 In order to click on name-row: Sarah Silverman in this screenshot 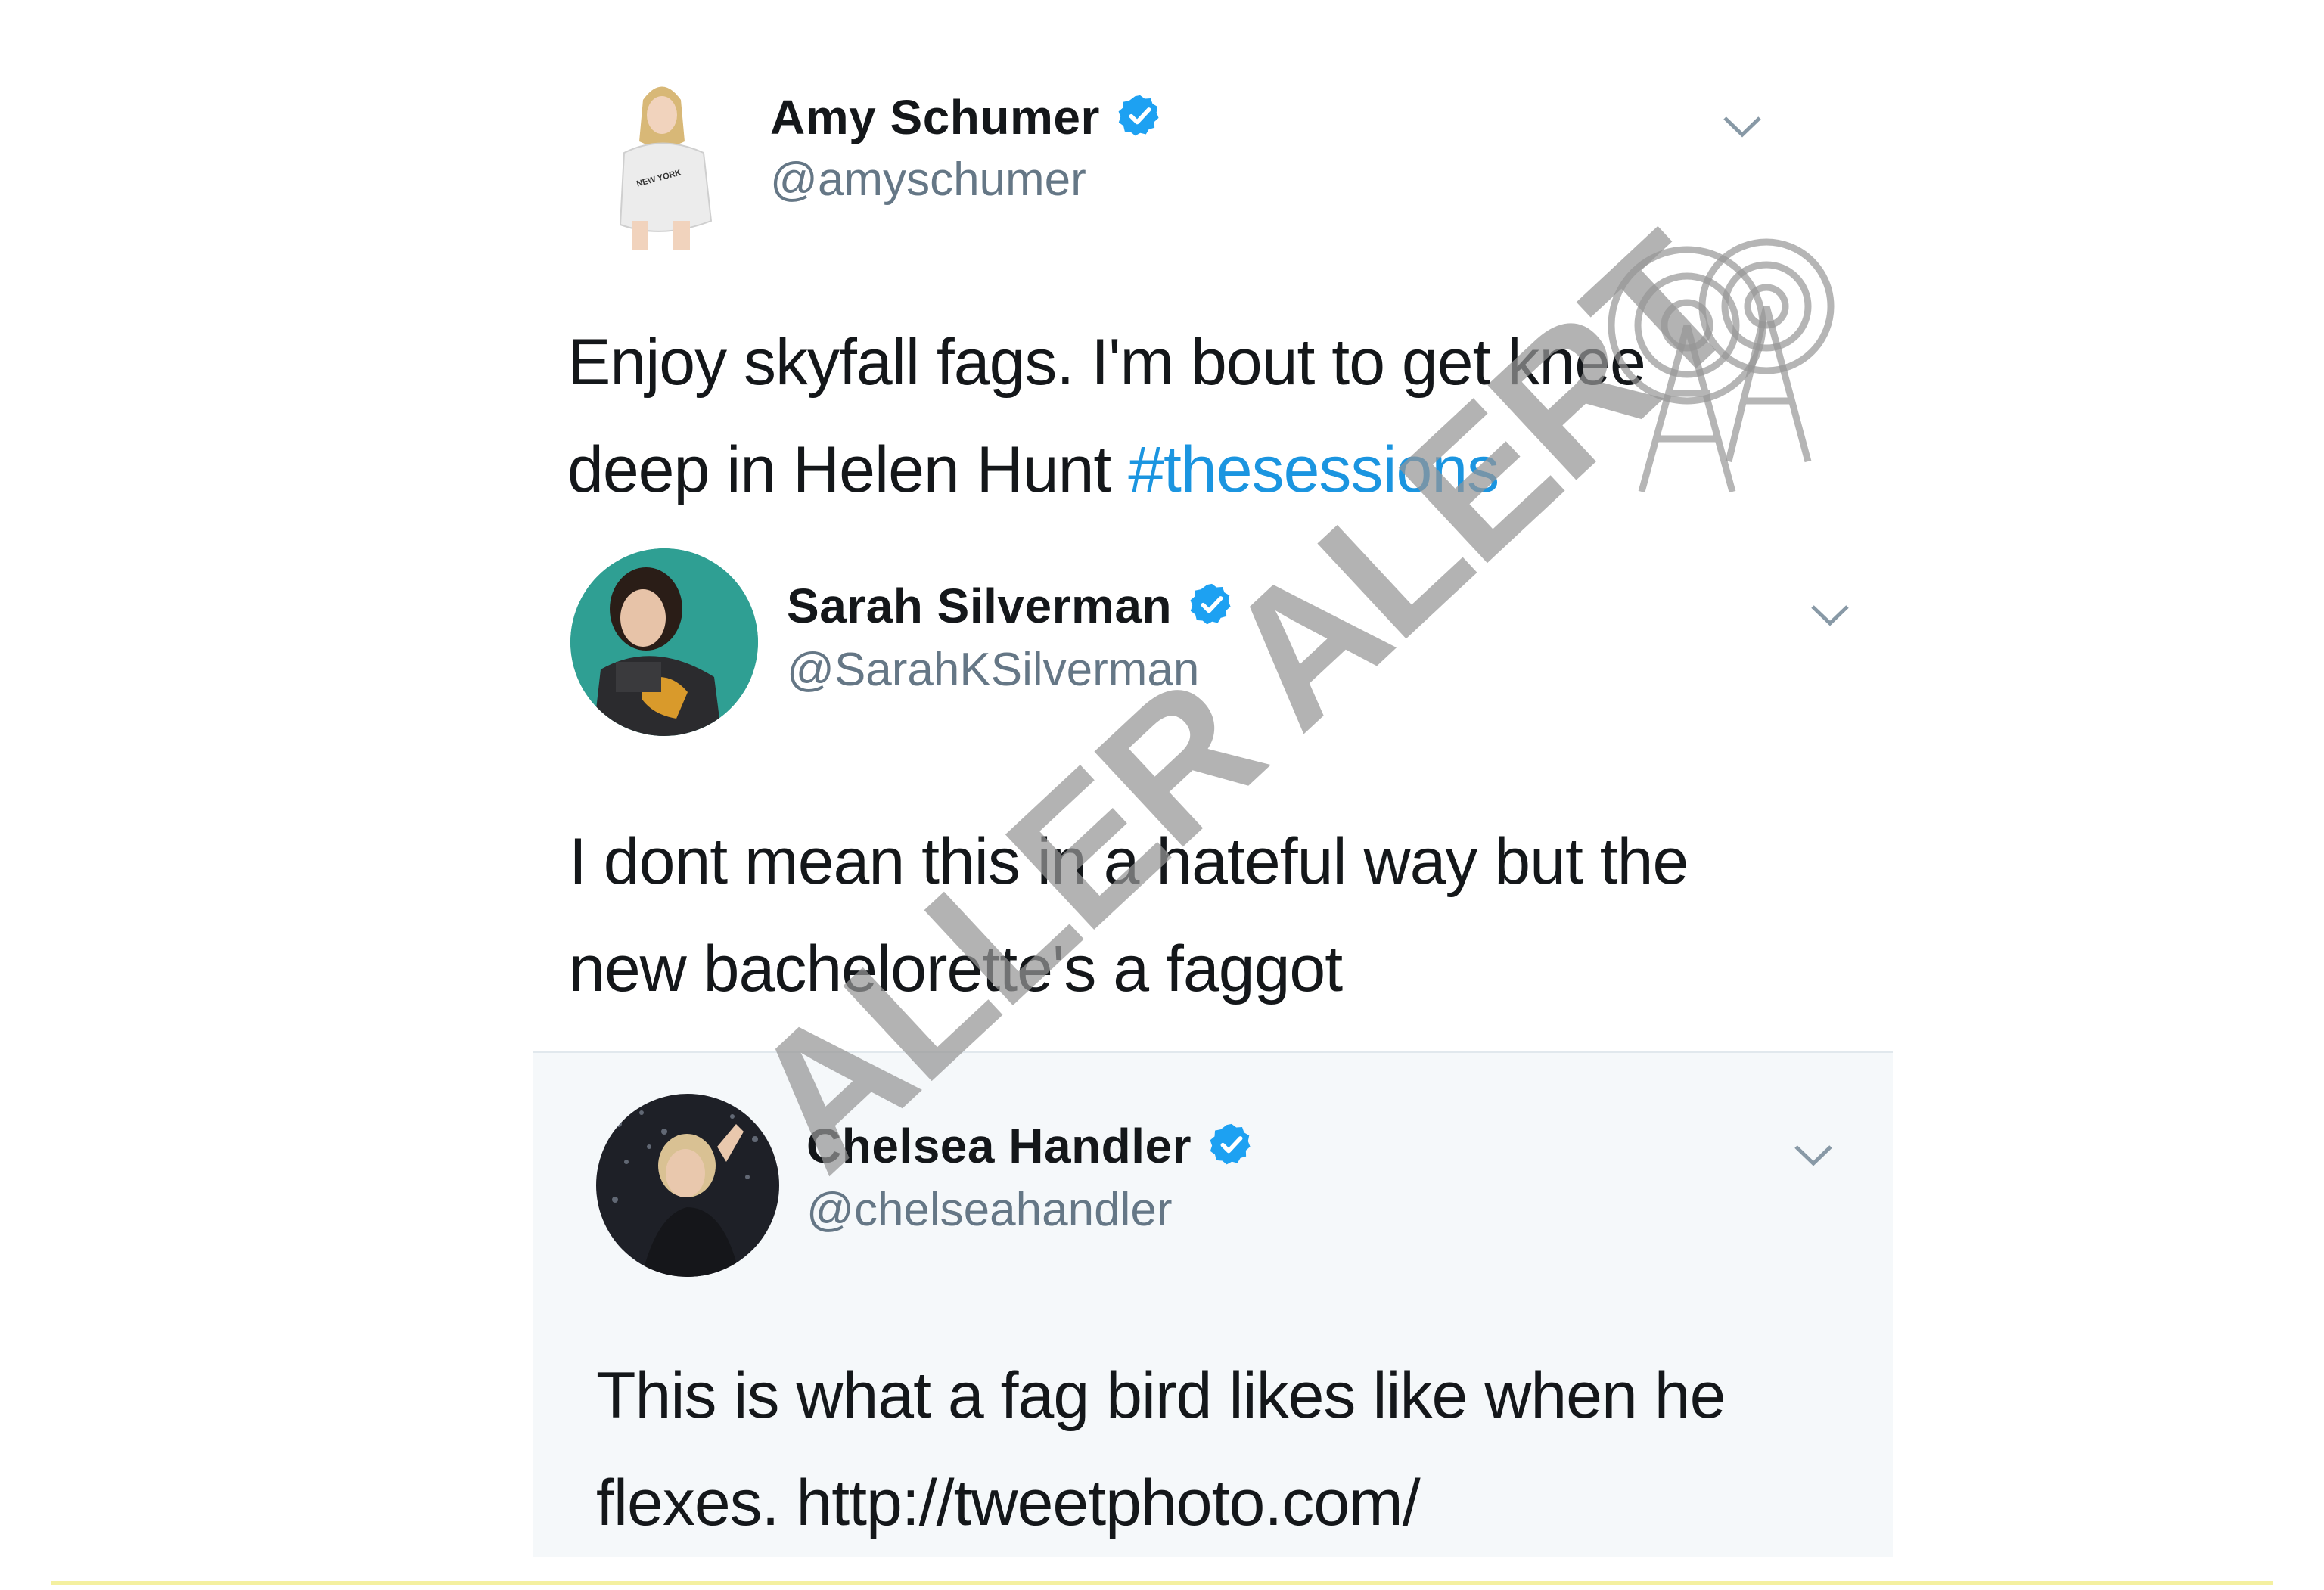, I will do `click(1011, 606)`.